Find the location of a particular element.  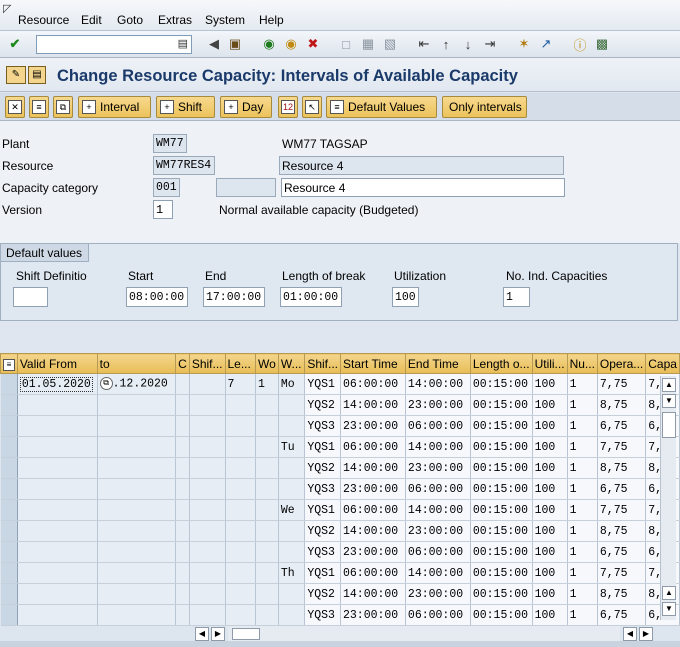

col-start-time: Start Time is located at coordinates (373, 363).